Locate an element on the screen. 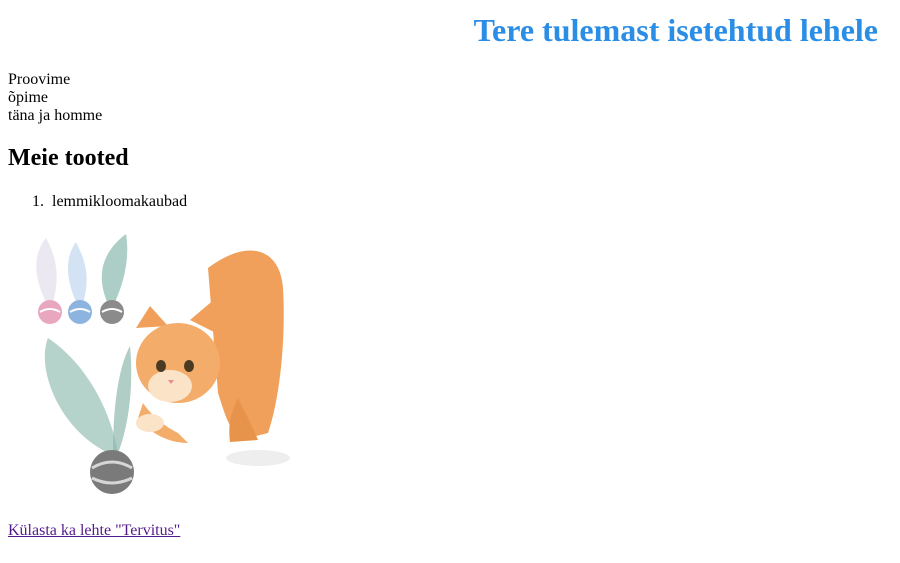 The width and height of the screenshot is (900, 563). large-feather-ball-icon is located at coordinates (89, 416).